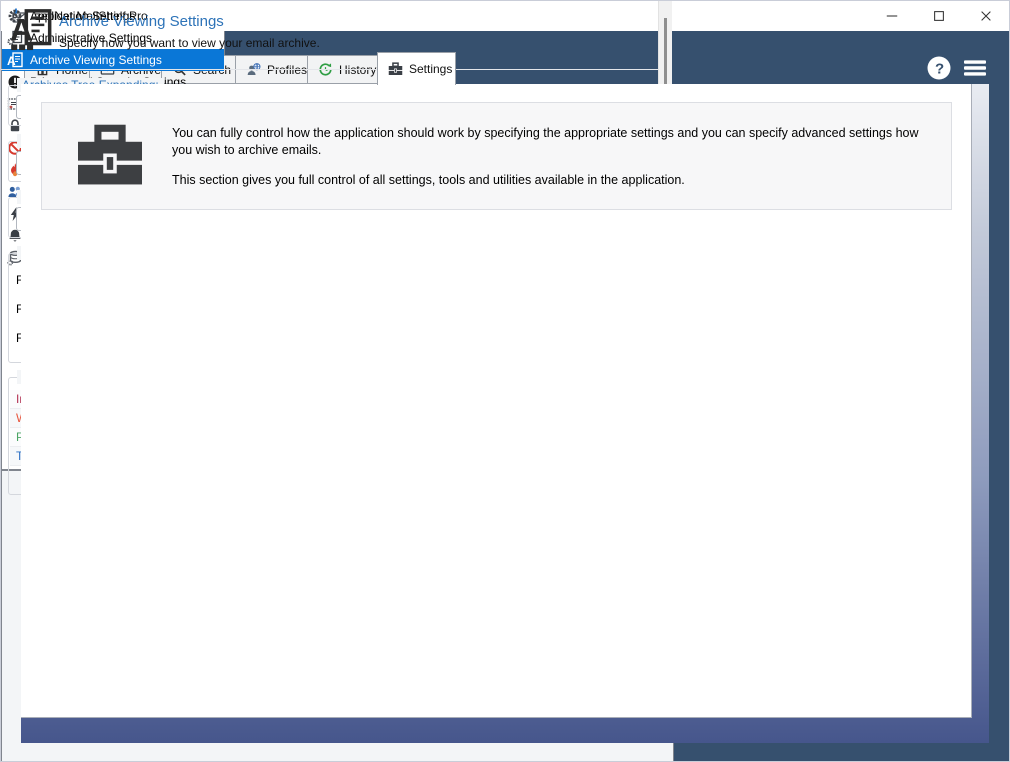  Describe the element at coordinates (892, 16) in the screenshot. I see `minimize-button` at that location.